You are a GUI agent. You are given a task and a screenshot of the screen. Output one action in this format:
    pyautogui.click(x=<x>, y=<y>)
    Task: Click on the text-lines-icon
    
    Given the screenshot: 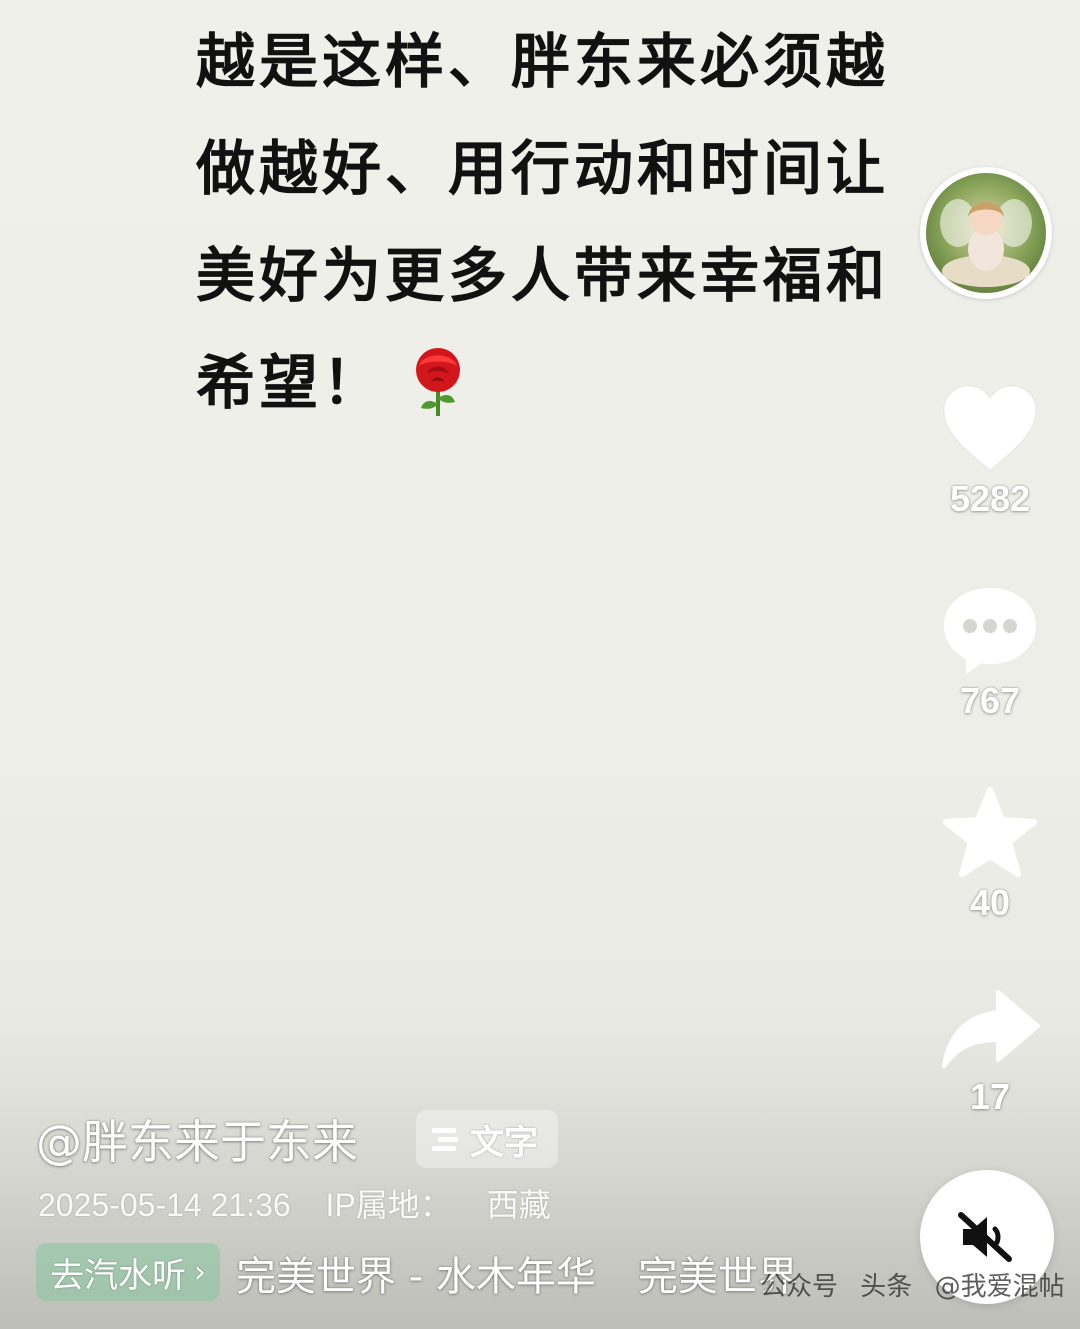 What is the action you would take?
    pyautogui.click(x=445, y=1139)
    